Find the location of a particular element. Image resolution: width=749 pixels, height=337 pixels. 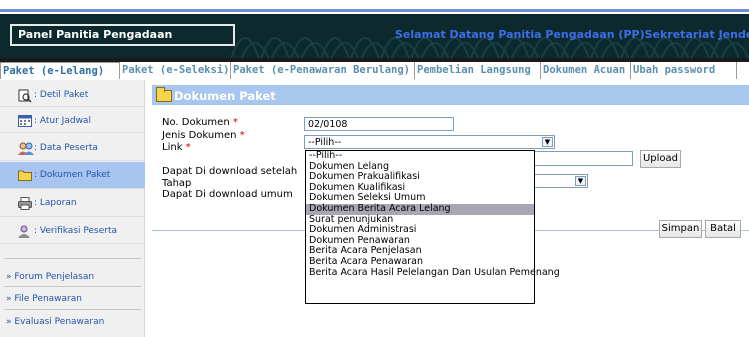

tab-paket-e-penawaran-berulang: Paket (e-Penawaran Berulang) is located at coordinates (324, 70).